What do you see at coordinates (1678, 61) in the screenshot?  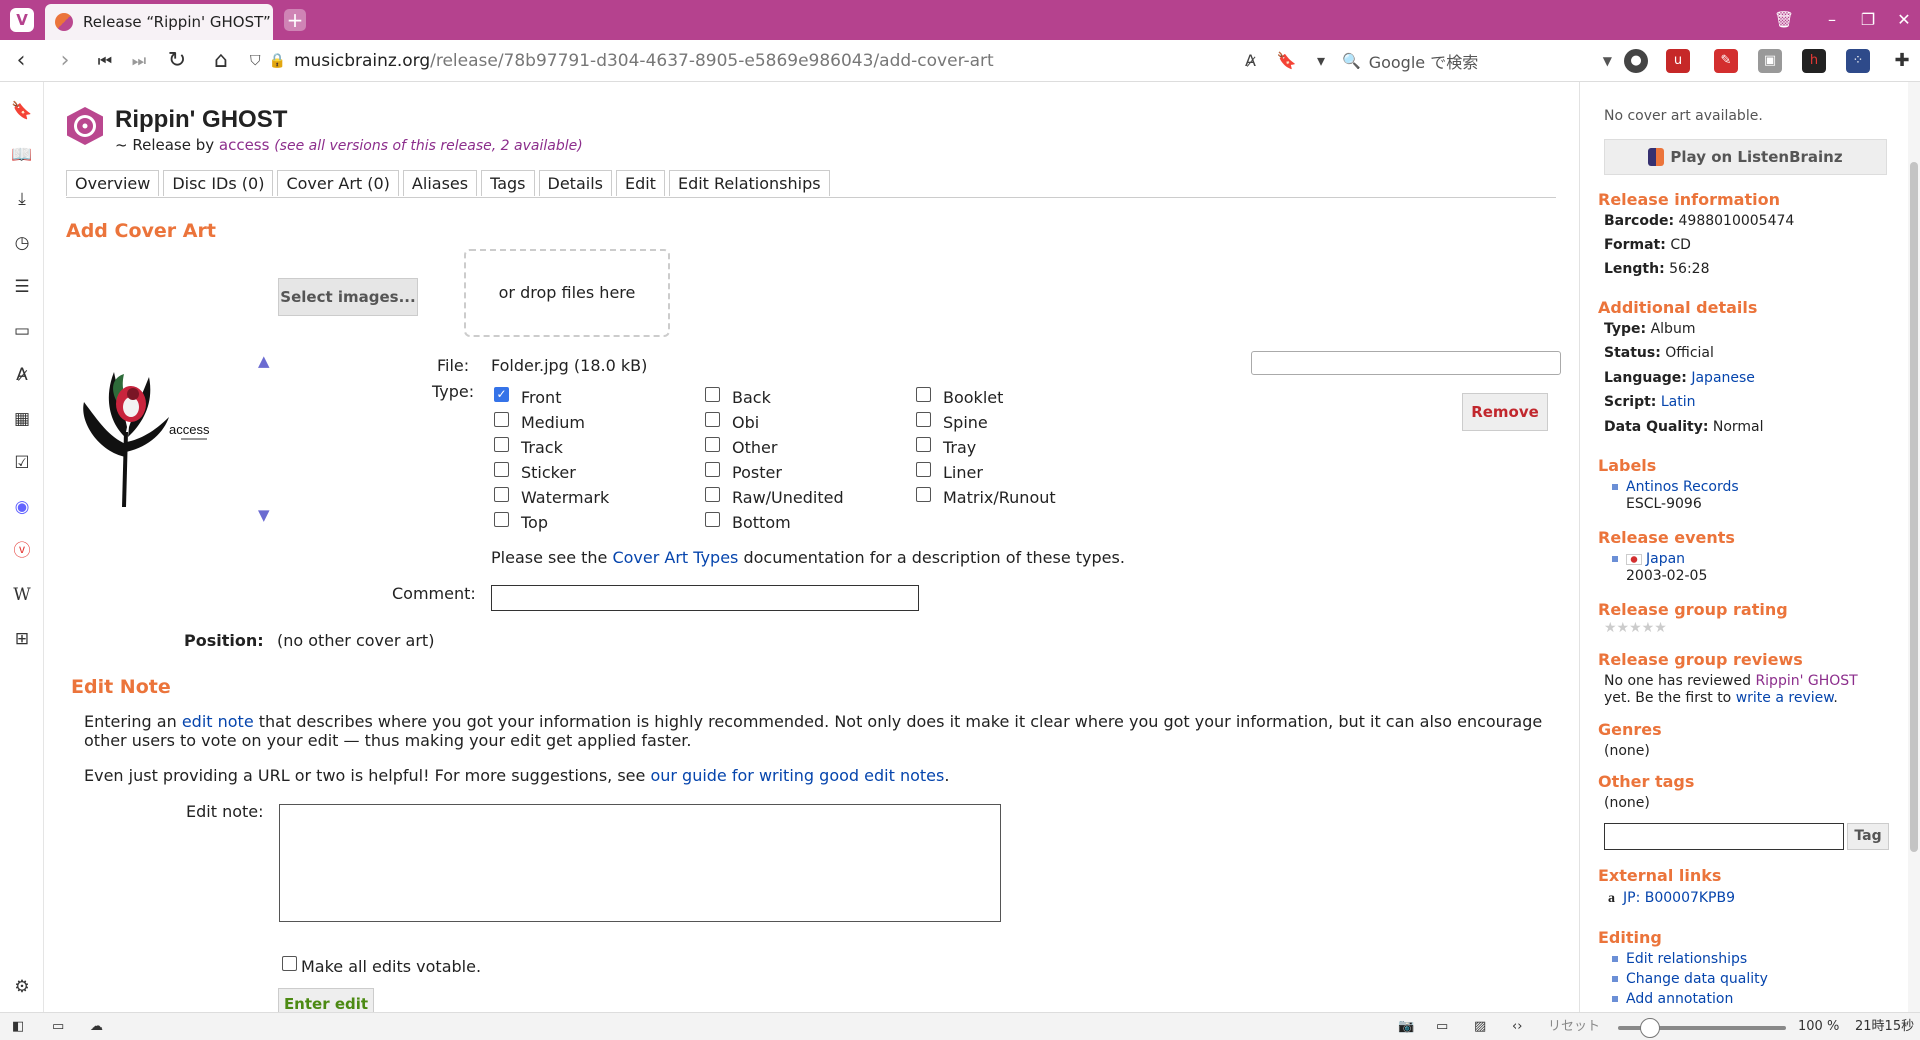 I see `ublock-icon: u` at bounding box center [1678, 61].